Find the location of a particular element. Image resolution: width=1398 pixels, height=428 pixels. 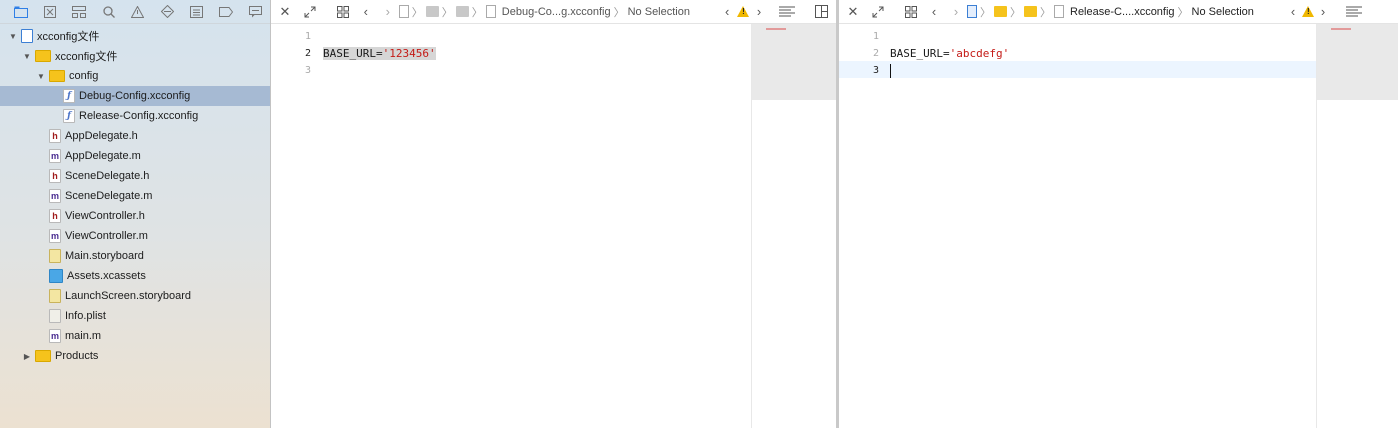

code-line: BASE_URL='123456' is located at coordinates (379, 53).